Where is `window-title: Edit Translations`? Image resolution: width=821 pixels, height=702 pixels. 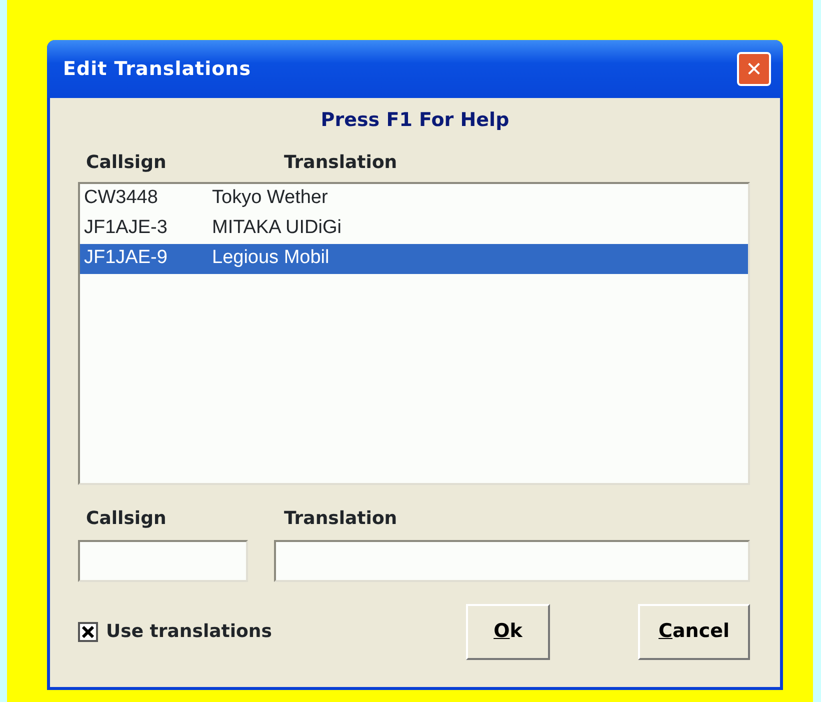 window-title: Edit Translations is located at coordinates (157, 69).